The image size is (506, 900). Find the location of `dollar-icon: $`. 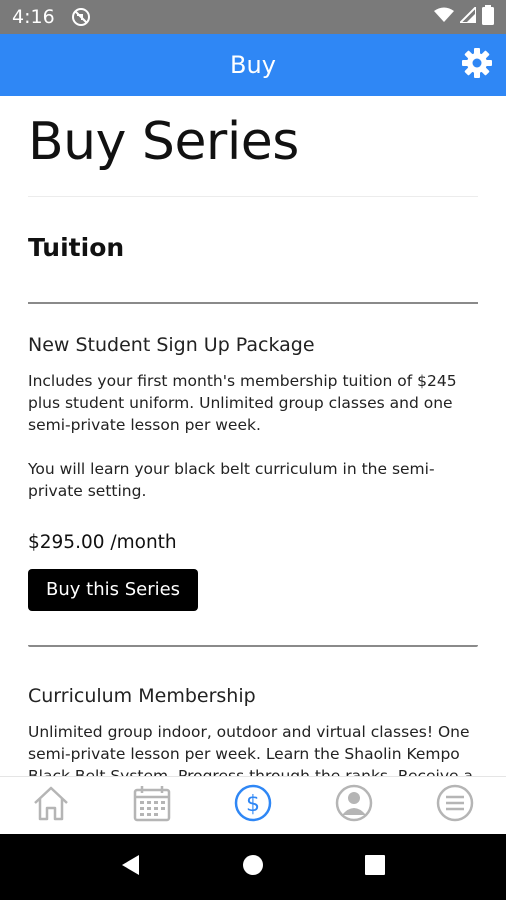

dollar-icon: $ is located at coordinates (253, 805).